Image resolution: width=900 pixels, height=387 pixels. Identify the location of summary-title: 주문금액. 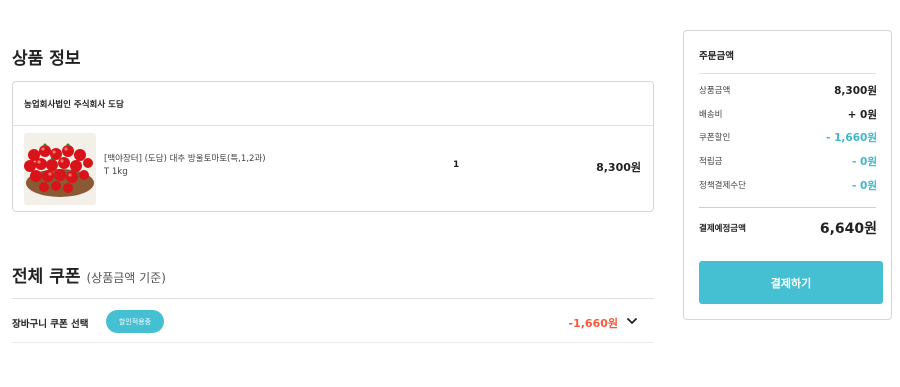
(716, 56).